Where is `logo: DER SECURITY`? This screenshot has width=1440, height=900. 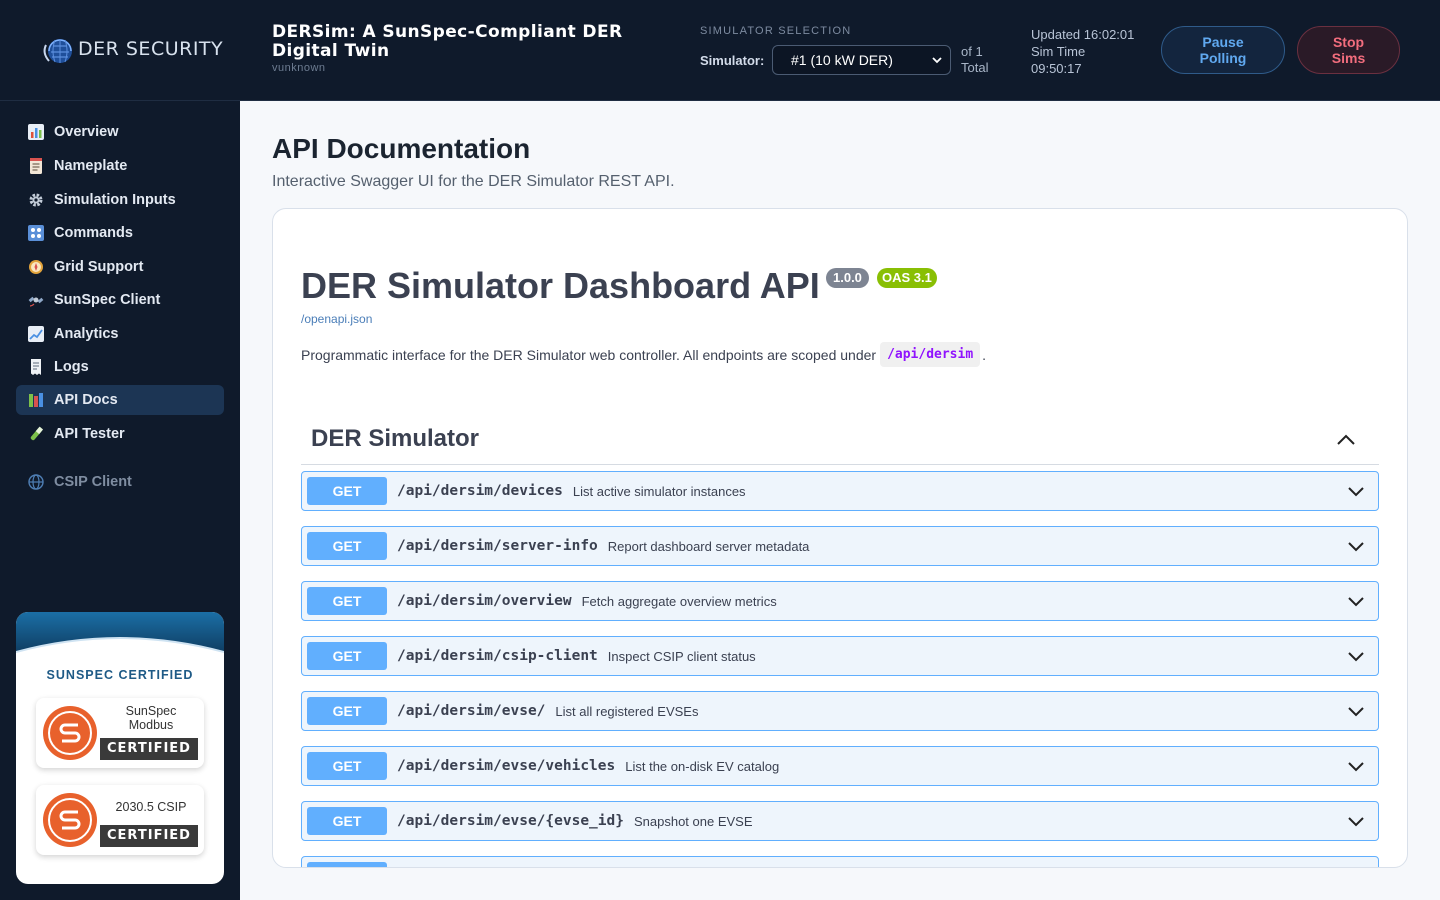
logo: DER SECURITY is located at coordinates (147, 49).